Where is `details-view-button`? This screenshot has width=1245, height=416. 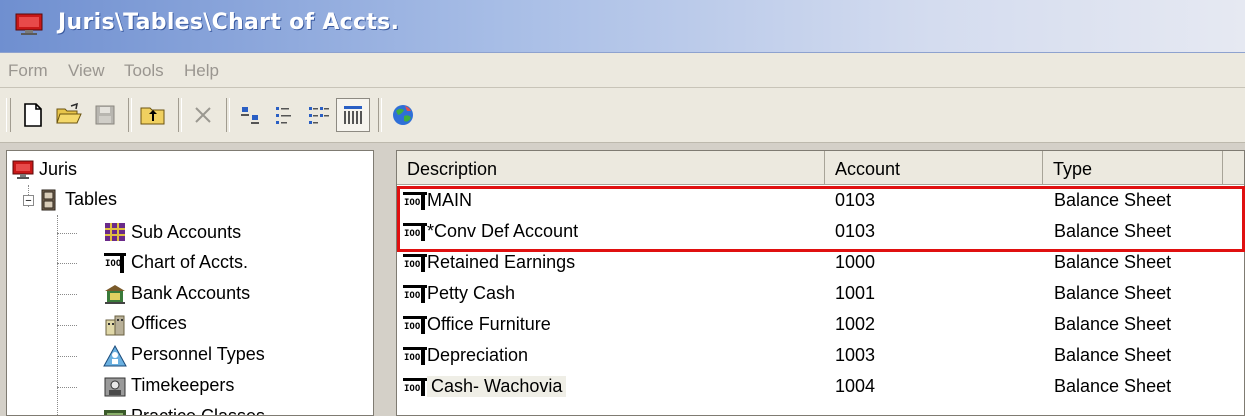 details-view-button is located at coordinates (353, 115).